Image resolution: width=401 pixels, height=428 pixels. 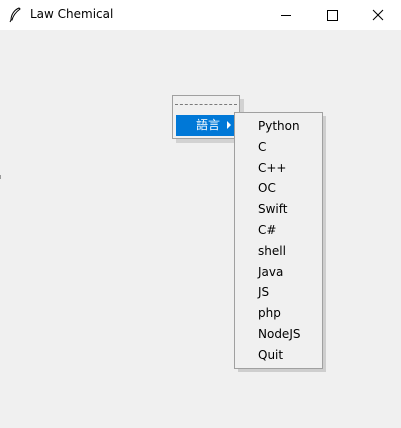 I want to click on submenu-item-c: C++, so click(x=278, y=168).